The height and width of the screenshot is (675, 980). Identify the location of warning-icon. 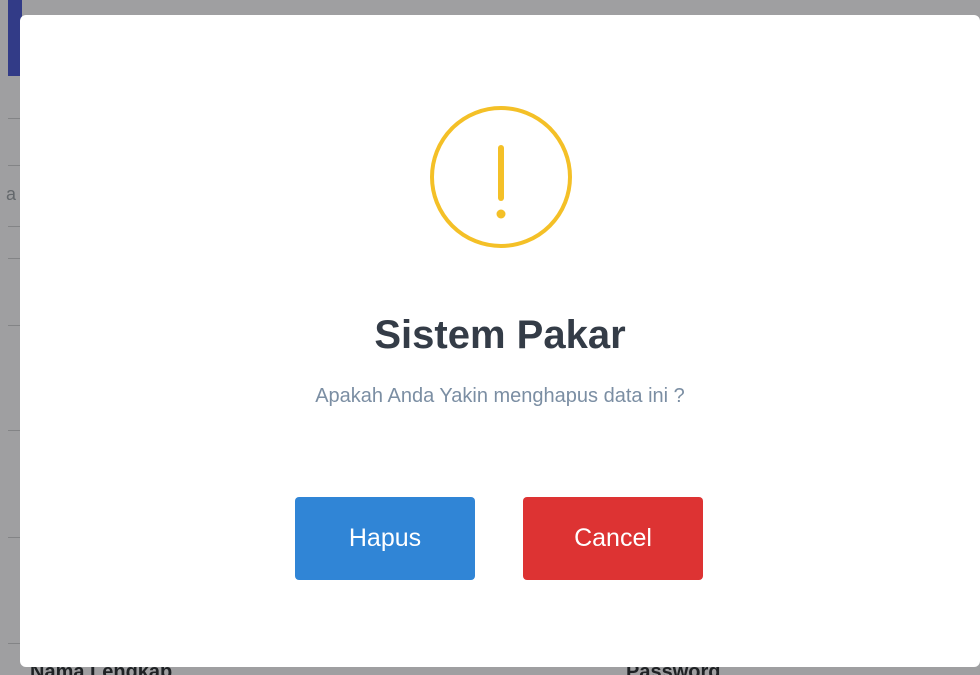
(501, 177).